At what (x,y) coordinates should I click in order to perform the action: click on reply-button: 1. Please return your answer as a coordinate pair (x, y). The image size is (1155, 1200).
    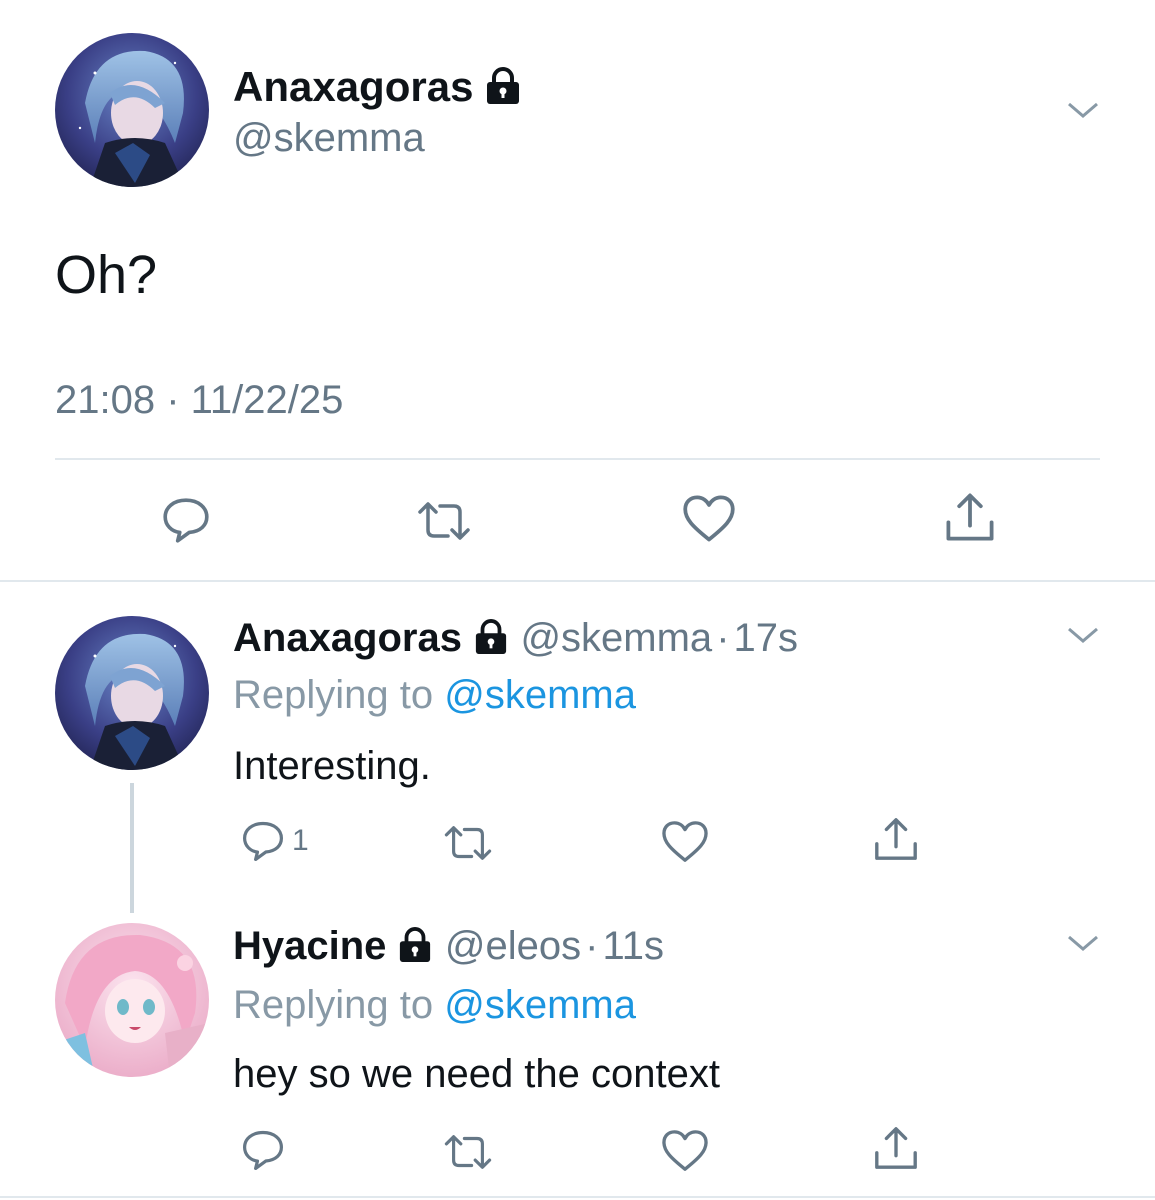
    Looking at the image, I should click on (274, 841).